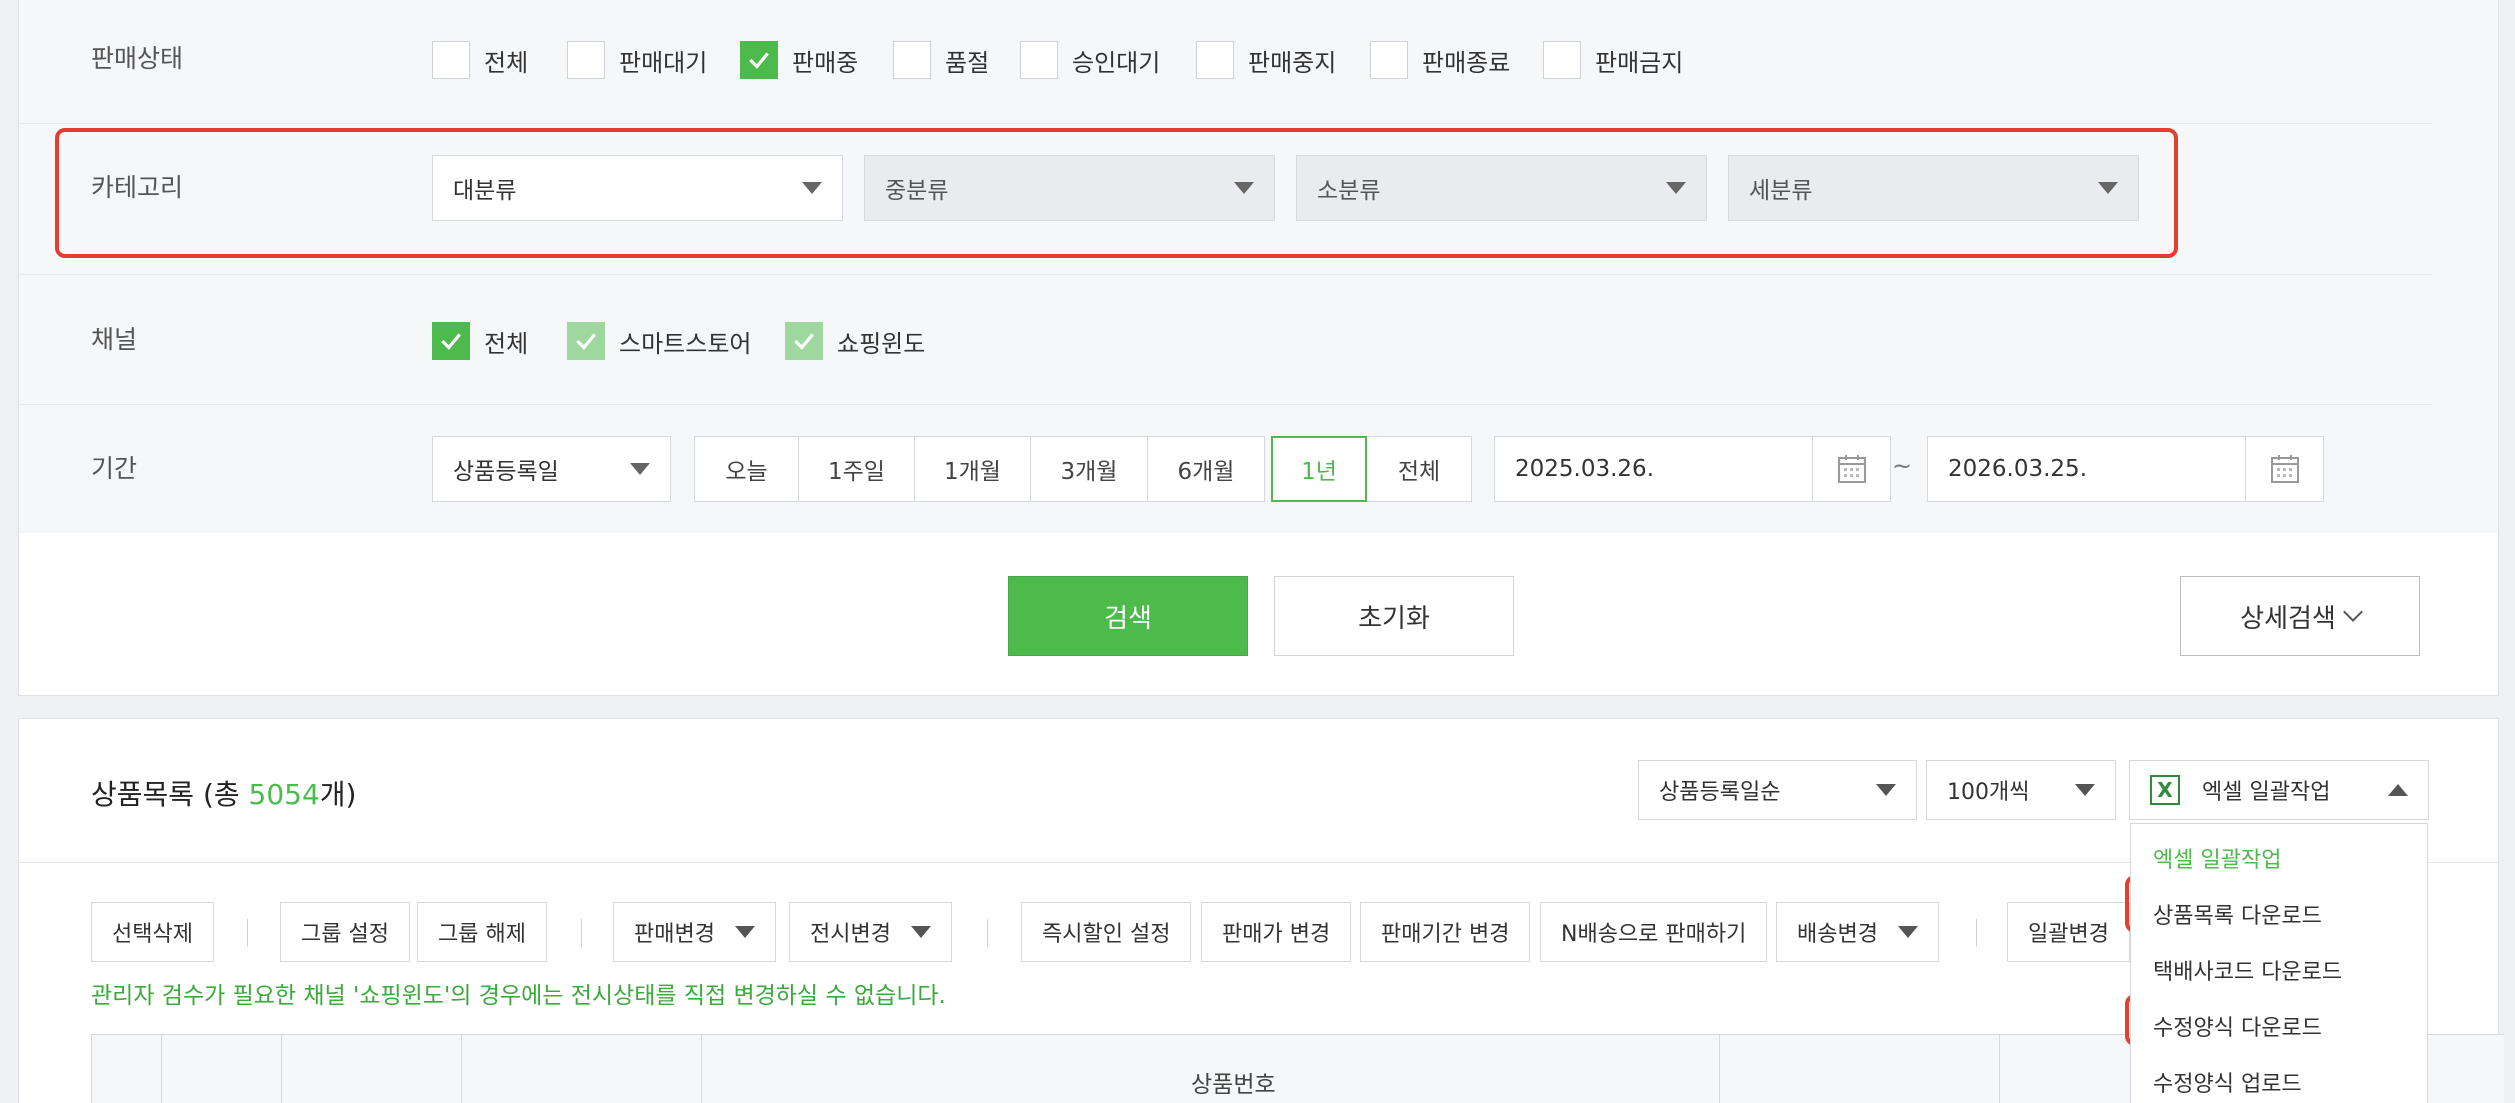 This screenshot has height=1103, width=2515. What do you see at coordinates (2279, 914) in the screenshot?
I see `download-product-list-item: 상품목록 다운로드` at bounding box center [2279, 914].